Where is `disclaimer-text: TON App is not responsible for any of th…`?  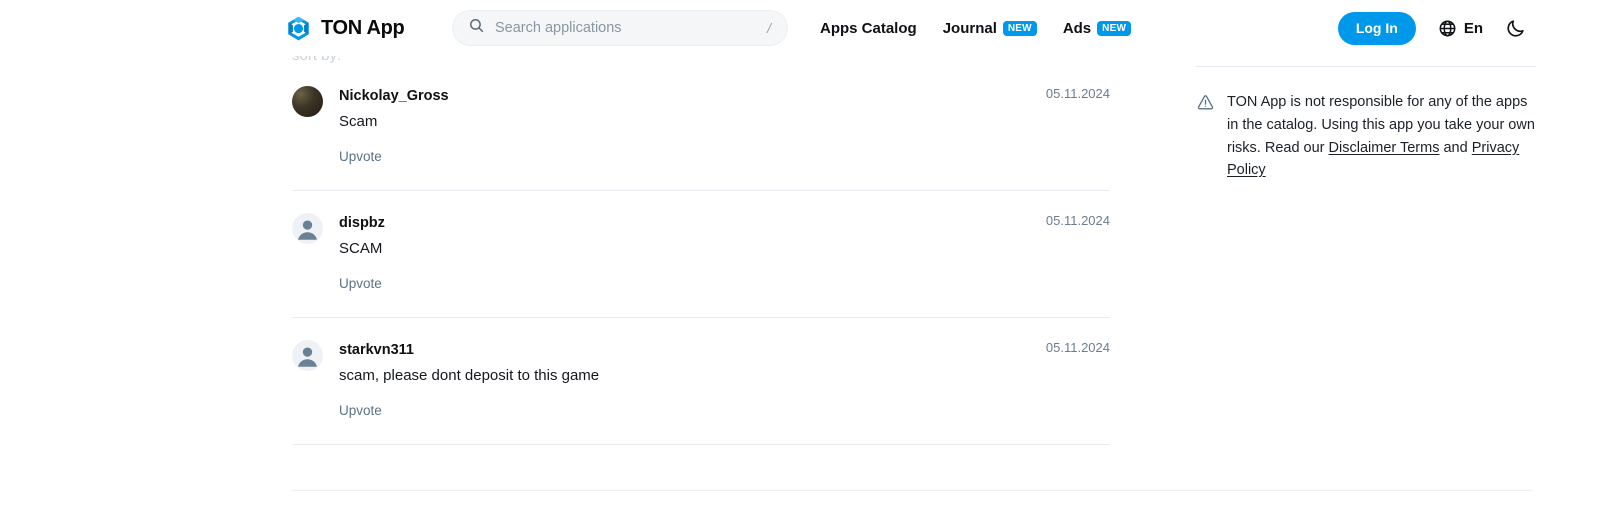
disclaimer-text: TON App is not responsible for any of th… is located at coordinates (1381, 136).